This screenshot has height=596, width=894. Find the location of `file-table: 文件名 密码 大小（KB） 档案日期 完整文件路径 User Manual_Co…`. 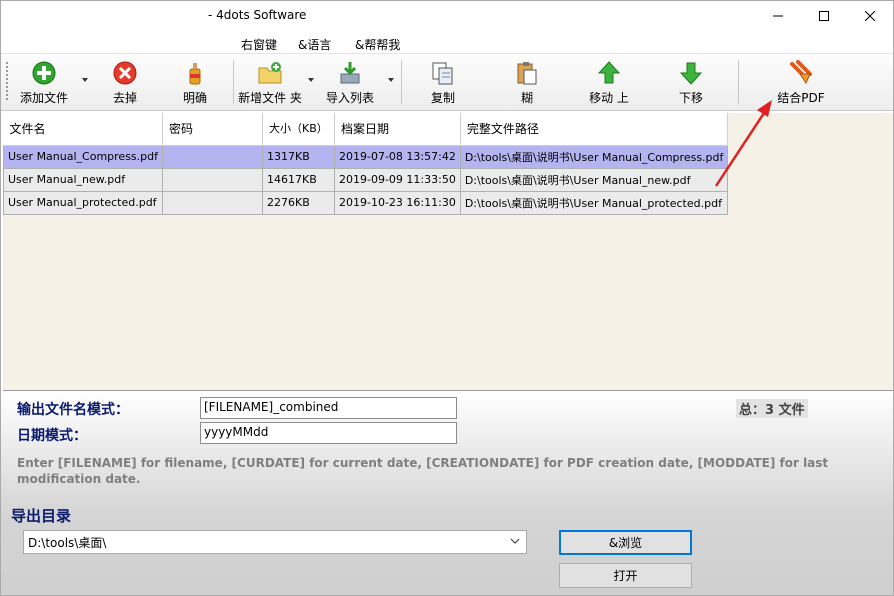

file-table: 文件名 密码 大小（KB） 档案日期 完整文件路径 User Manual_Co… is located at coordinates (366, 164).